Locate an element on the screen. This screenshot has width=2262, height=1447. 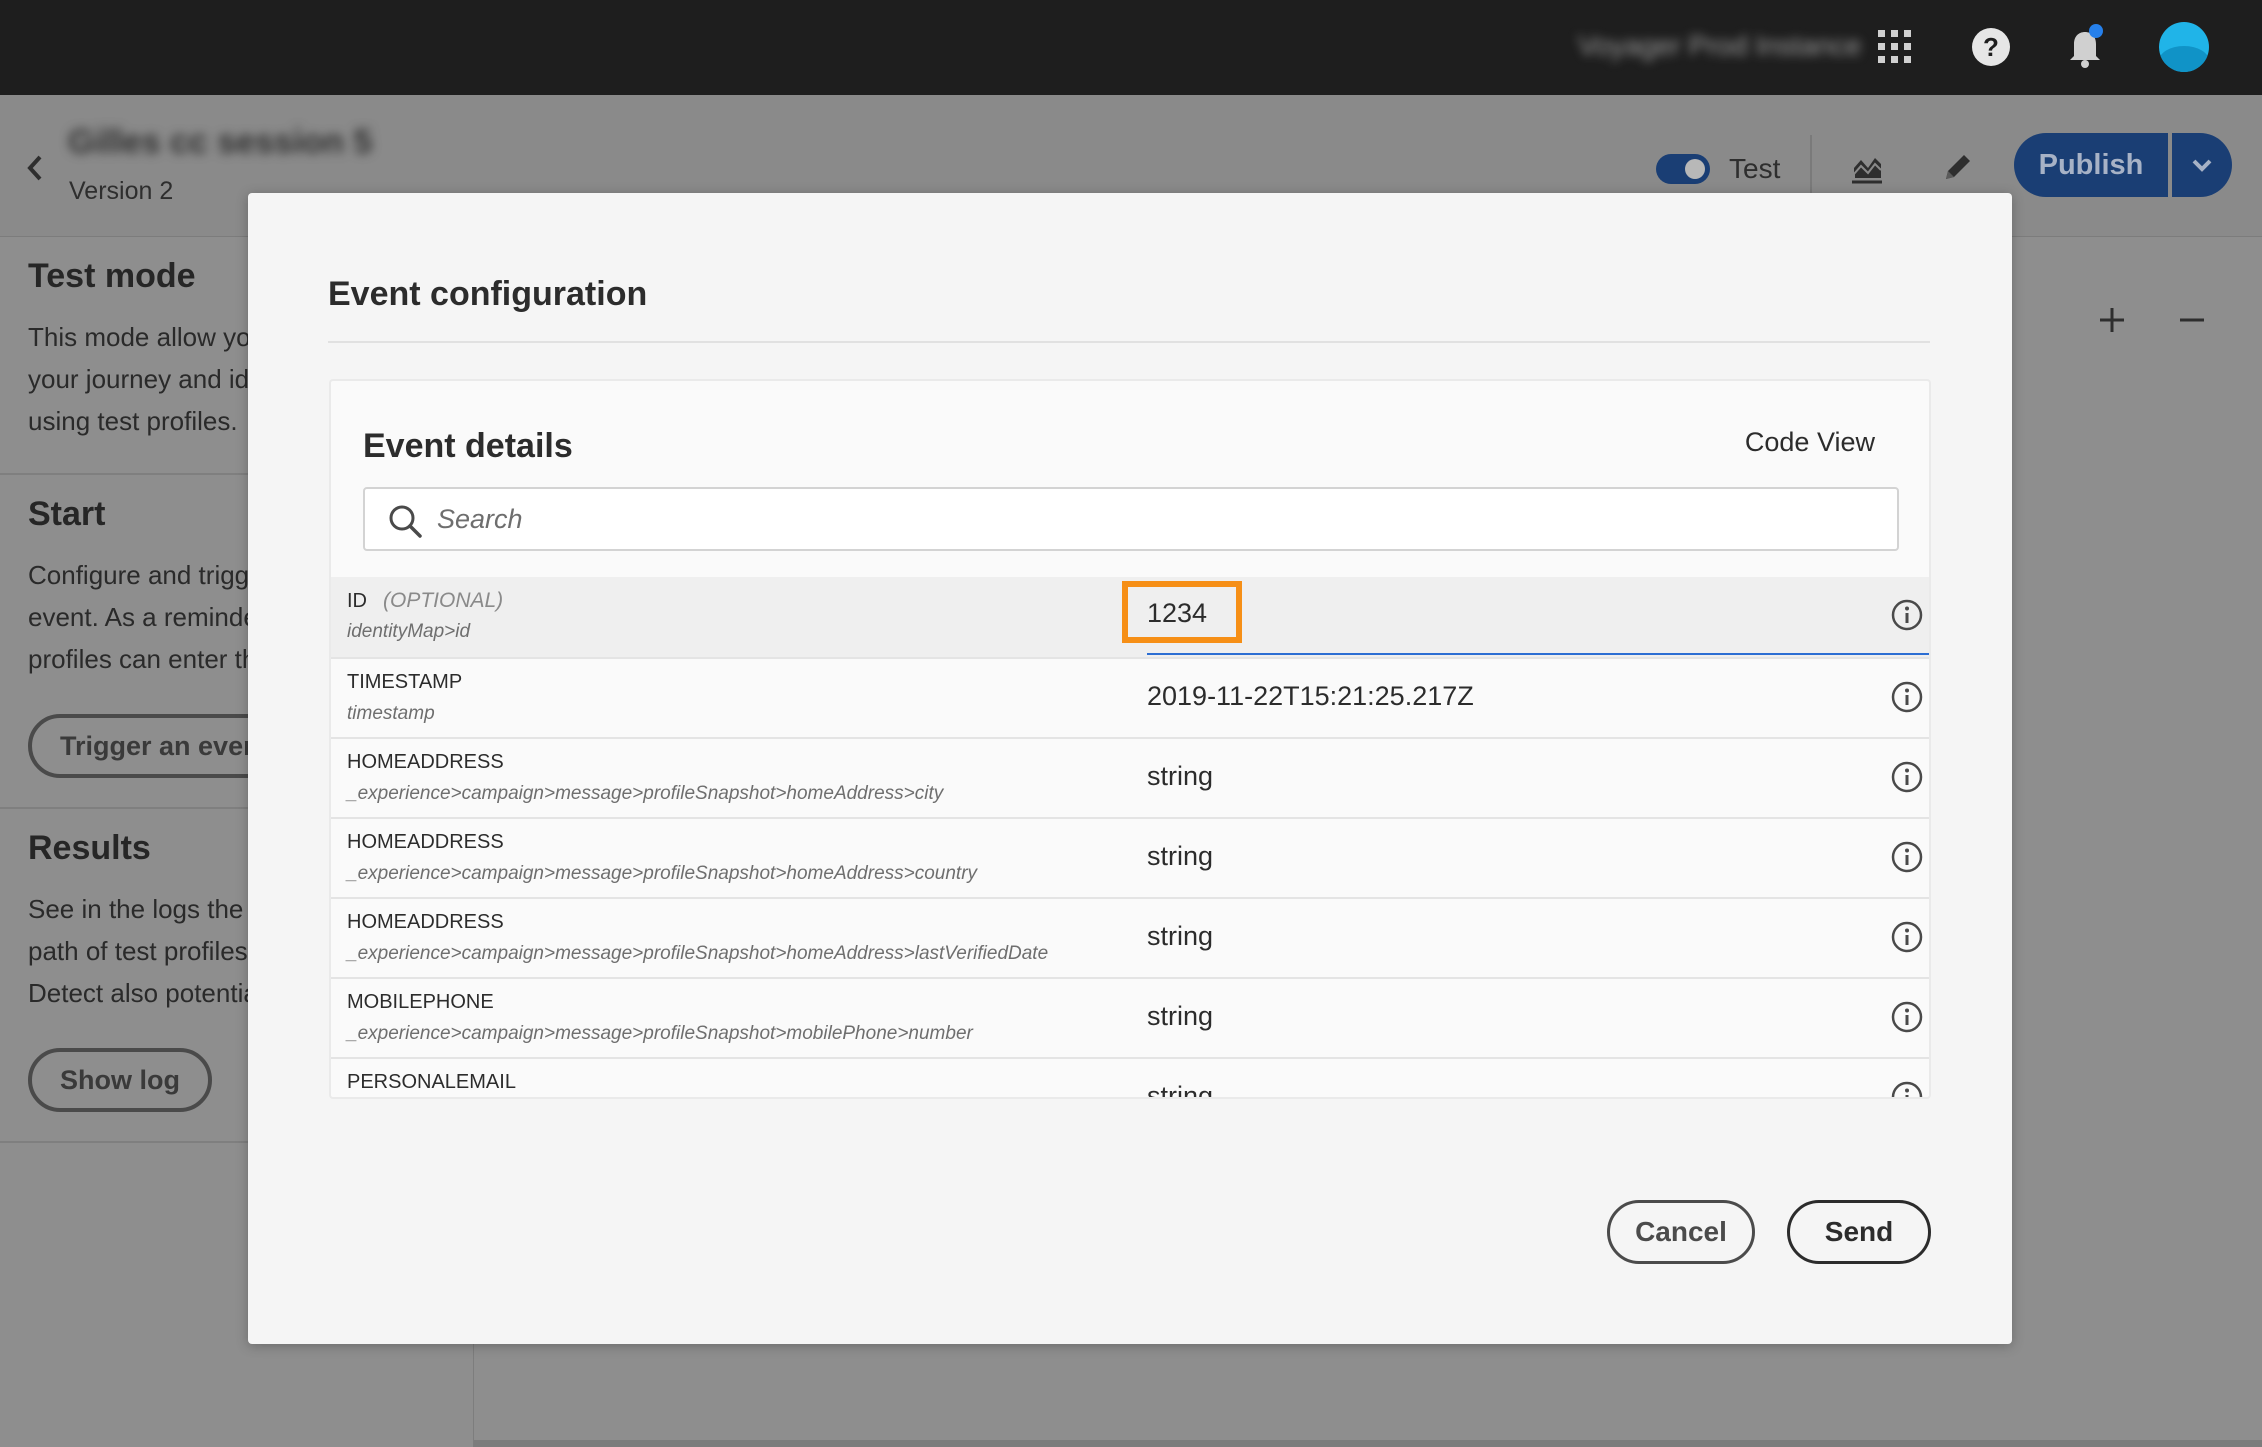
code-view-link: Code View is located at coordinates (1810, 442).